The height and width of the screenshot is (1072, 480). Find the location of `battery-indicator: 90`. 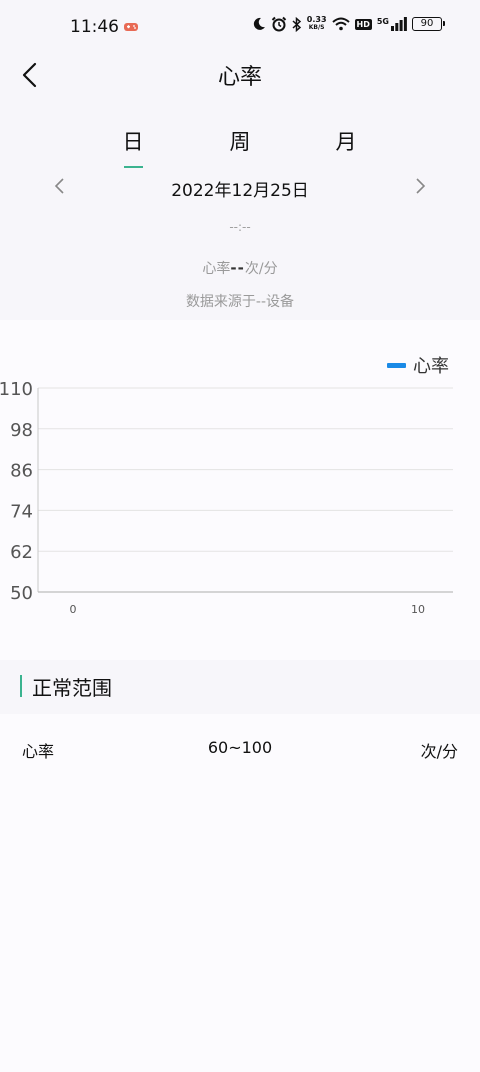

battery-indicator: 90 is located at coordinates (428, 24).